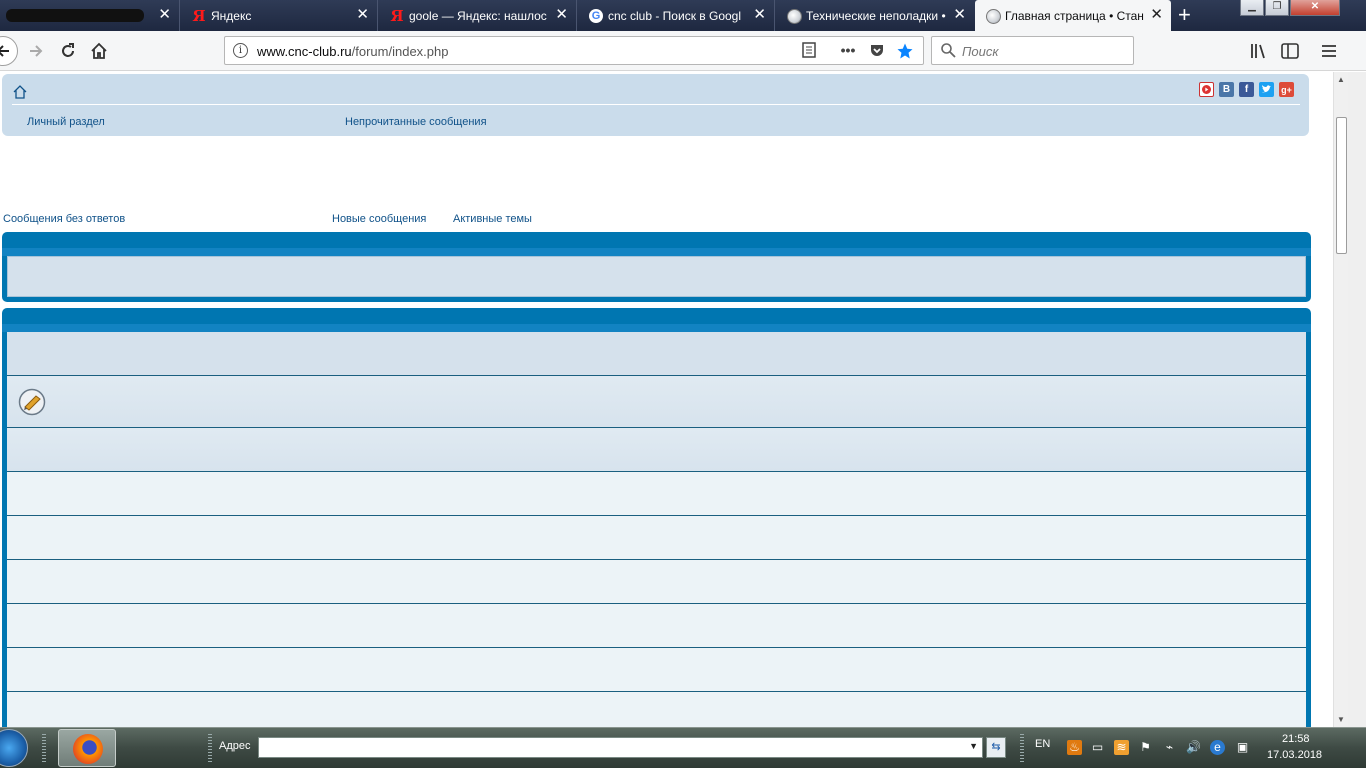  Describe the element at coordinates (1206, 89) in the screenshot. I see `youtube-icon` at that location.